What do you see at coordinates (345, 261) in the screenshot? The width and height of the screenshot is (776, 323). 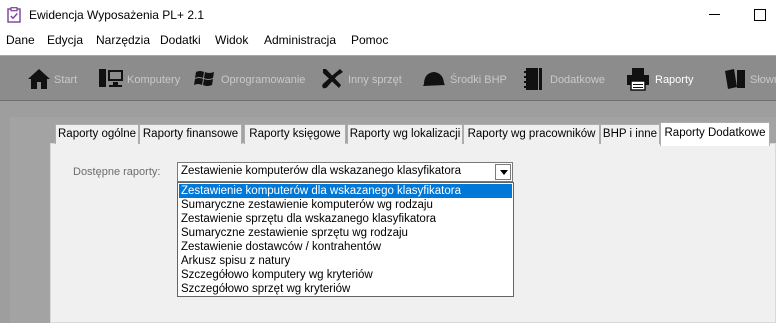 I see `dropdown-option: Arkusz spisu z natury` at bounding box center [345, 261].